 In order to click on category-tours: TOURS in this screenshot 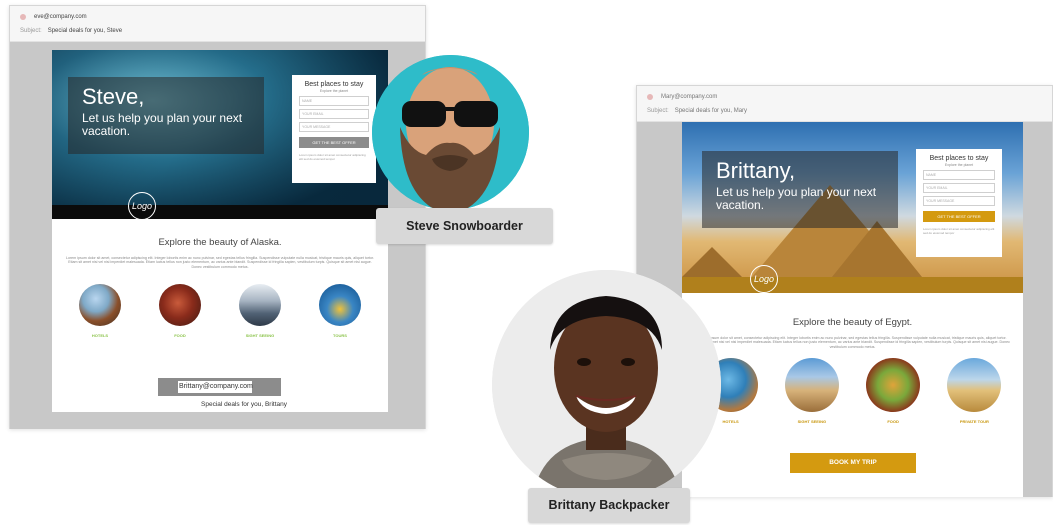, I will do `click(340, 311)`.